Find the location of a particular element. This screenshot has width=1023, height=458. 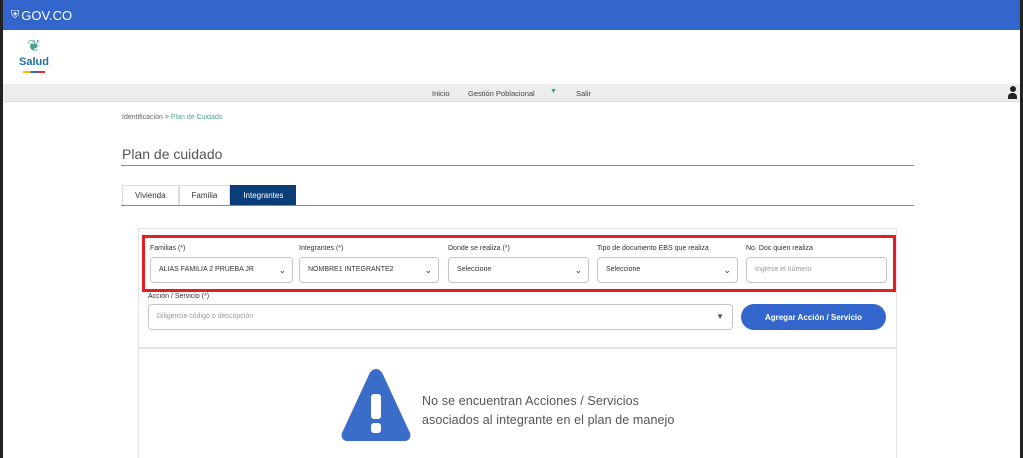

warning-icon is located at coordinates (376, 405).